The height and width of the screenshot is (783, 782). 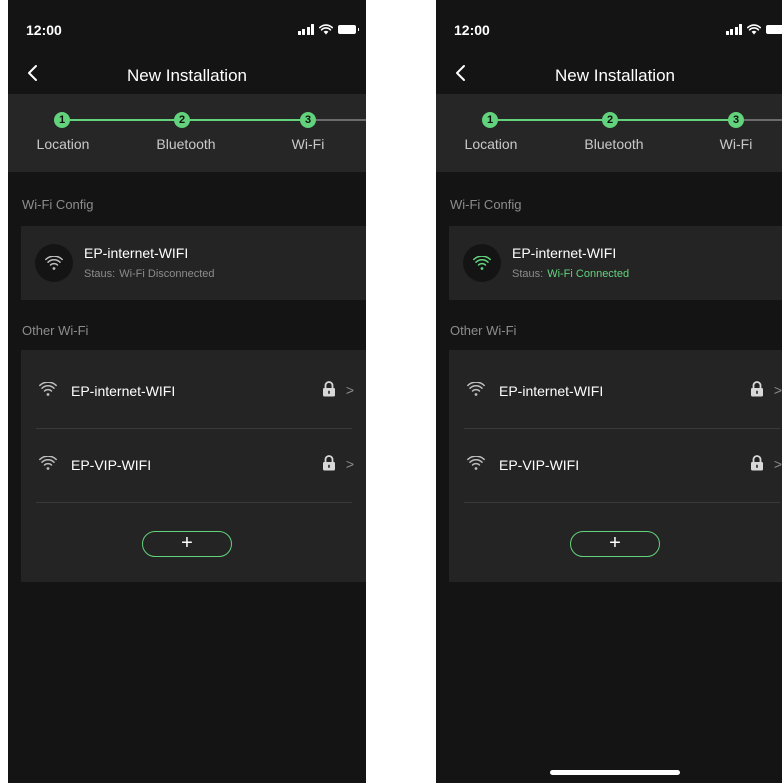 I want to click on status-value: Wi-Fi Connected, so click(x=588, y=274).